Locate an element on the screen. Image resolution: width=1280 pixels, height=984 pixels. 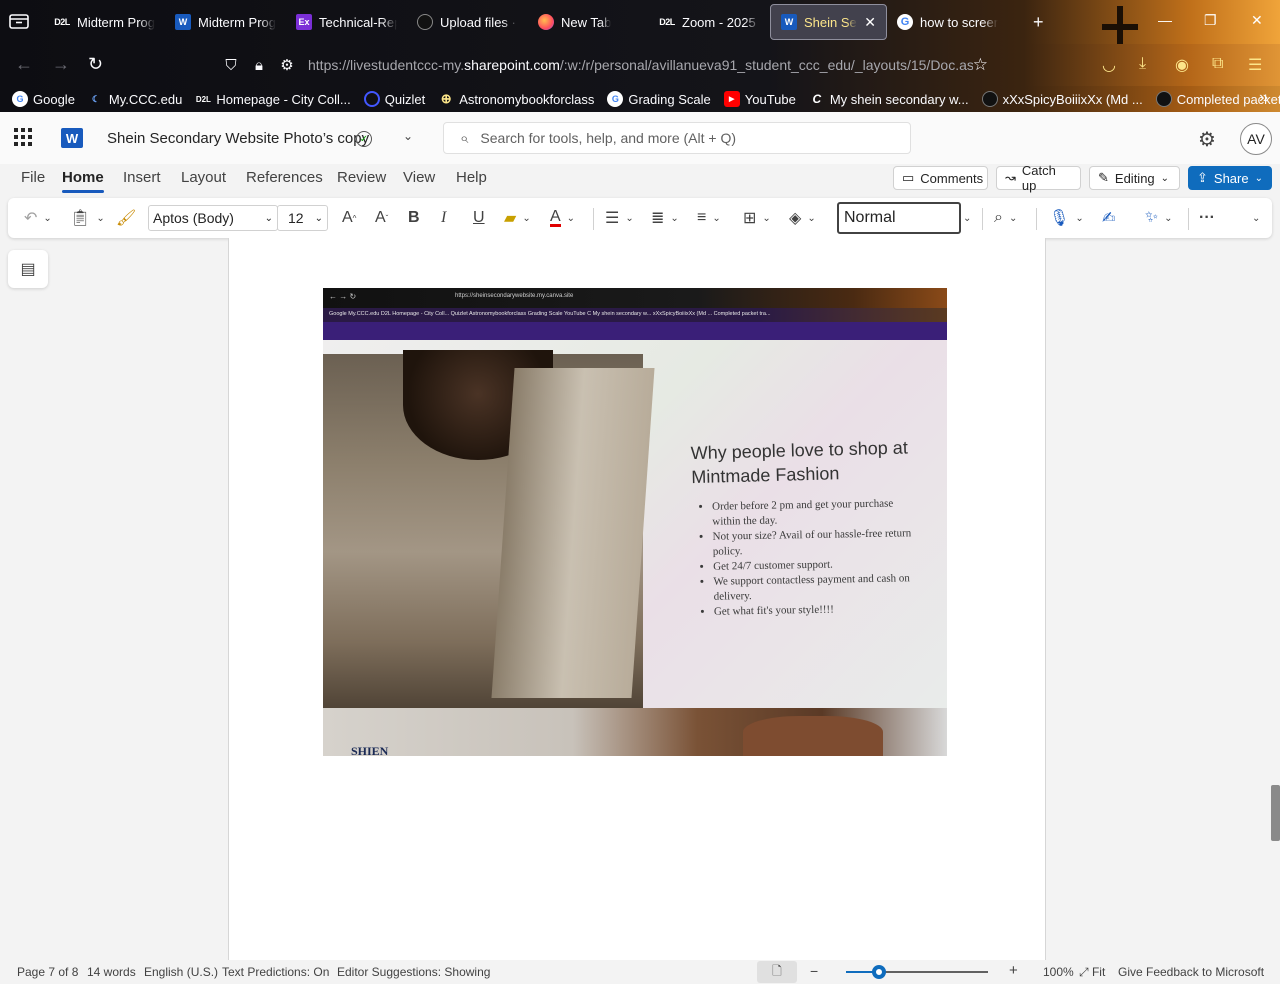
editing-mode-button: ✎ Editing ⌄ is located at coordinates (1134, 178).